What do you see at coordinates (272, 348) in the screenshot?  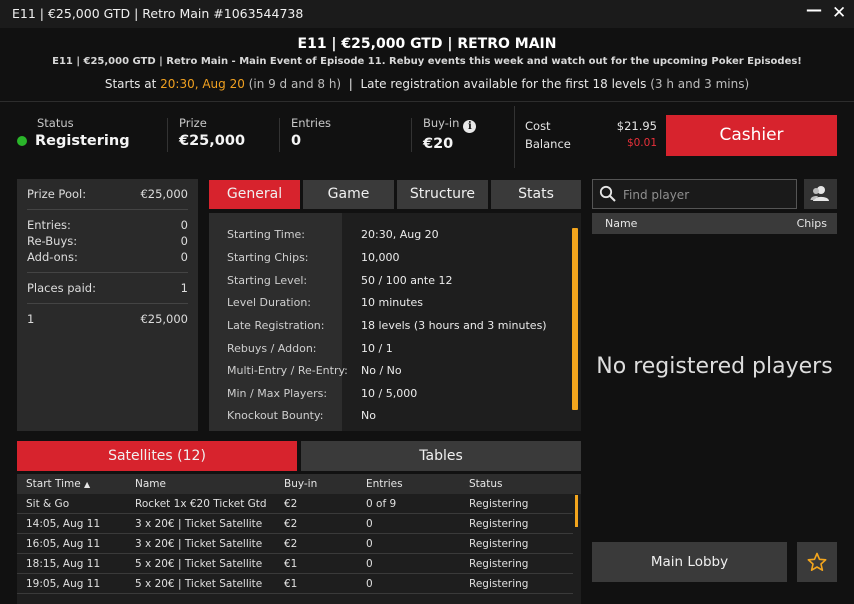 I see `info-key: Rebuys / Addon:` at bounding box center [272, 348].